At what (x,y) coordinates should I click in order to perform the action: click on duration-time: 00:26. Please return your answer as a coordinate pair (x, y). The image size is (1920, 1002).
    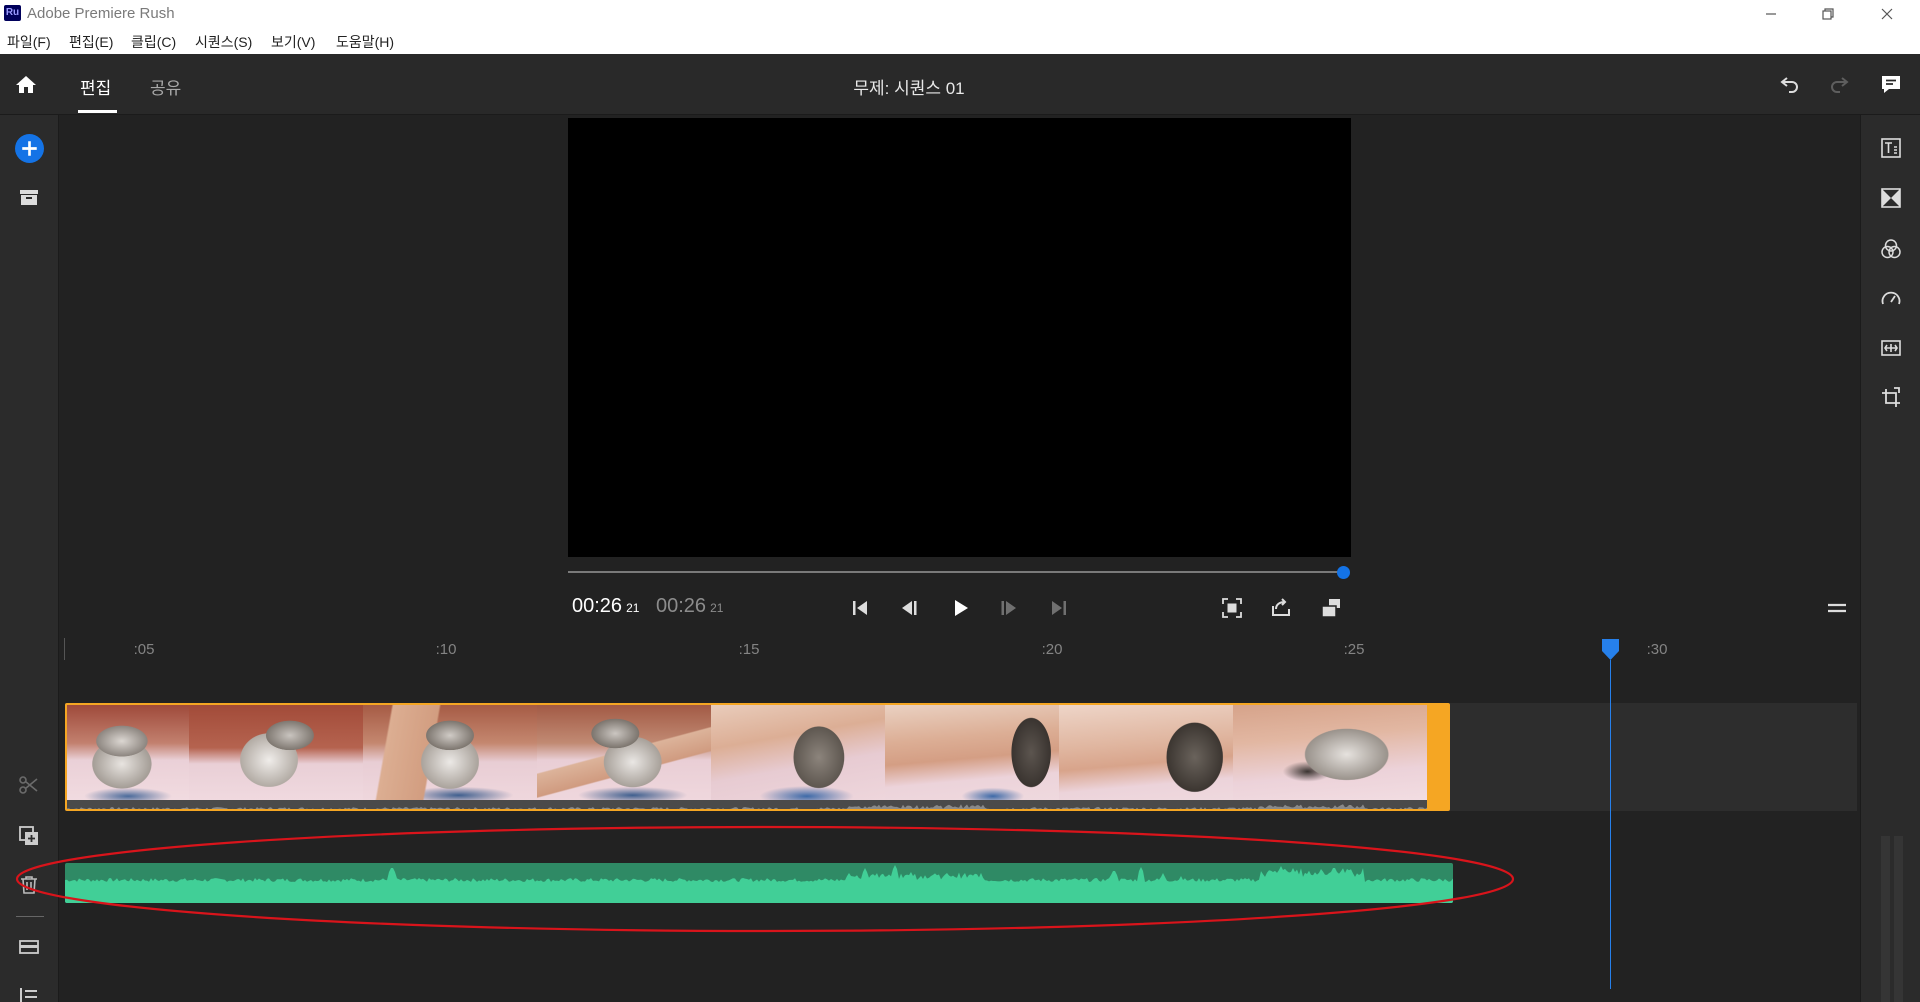
    Looking at the image, I should click on (681, 606).